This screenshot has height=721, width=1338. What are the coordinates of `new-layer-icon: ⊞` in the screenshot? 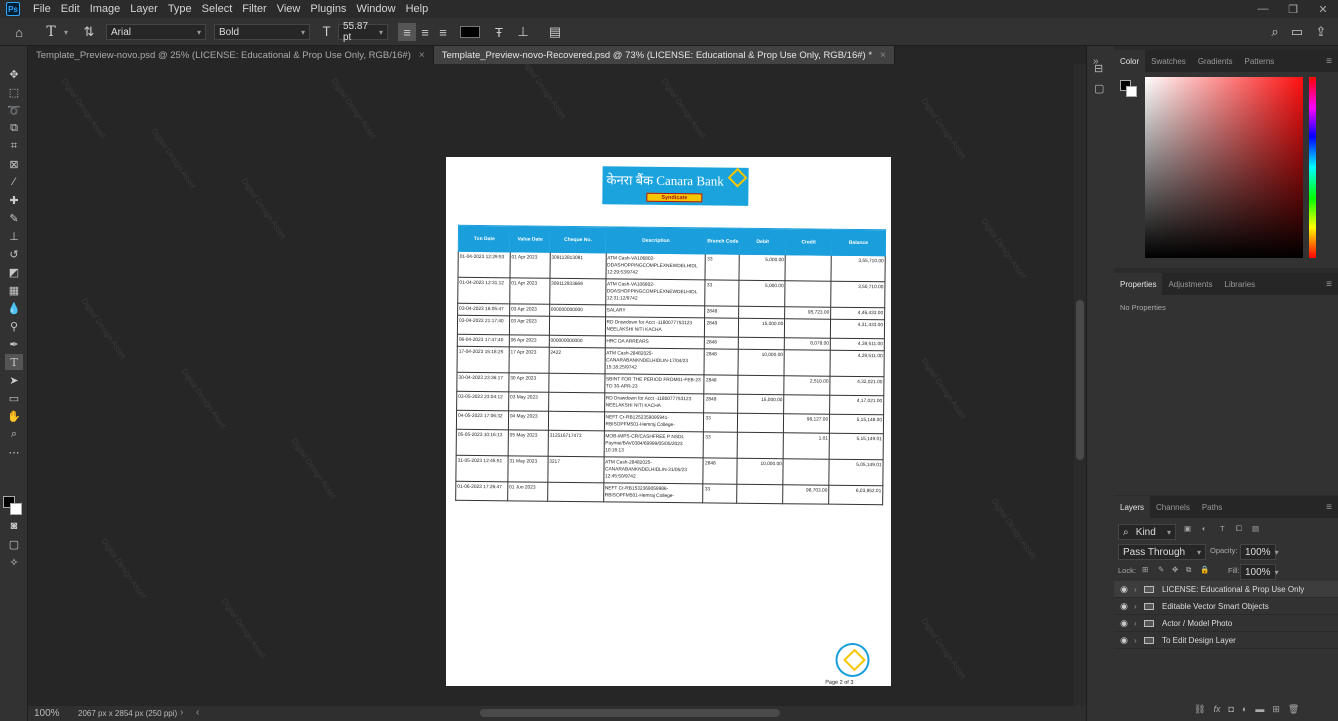 It's located at (1276, 709).